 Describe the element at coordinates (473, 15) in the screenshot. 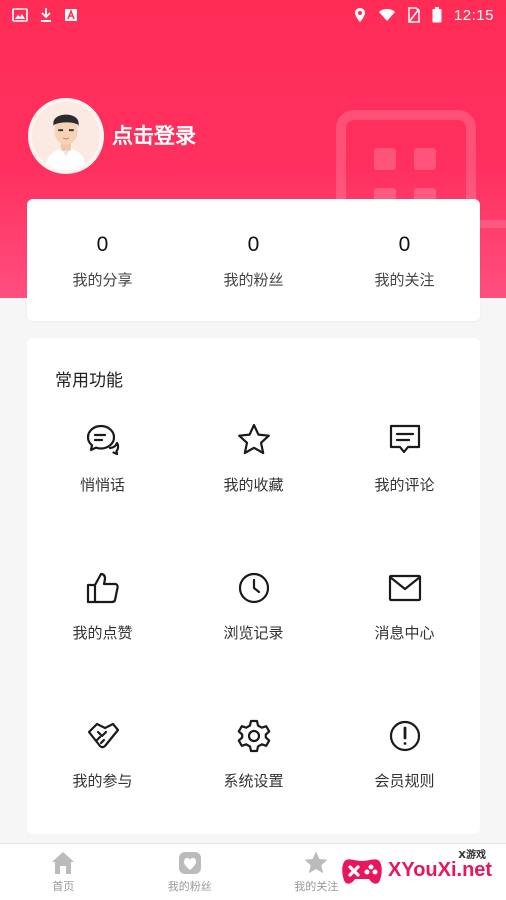

I see `status-time: 12:15` at that location.